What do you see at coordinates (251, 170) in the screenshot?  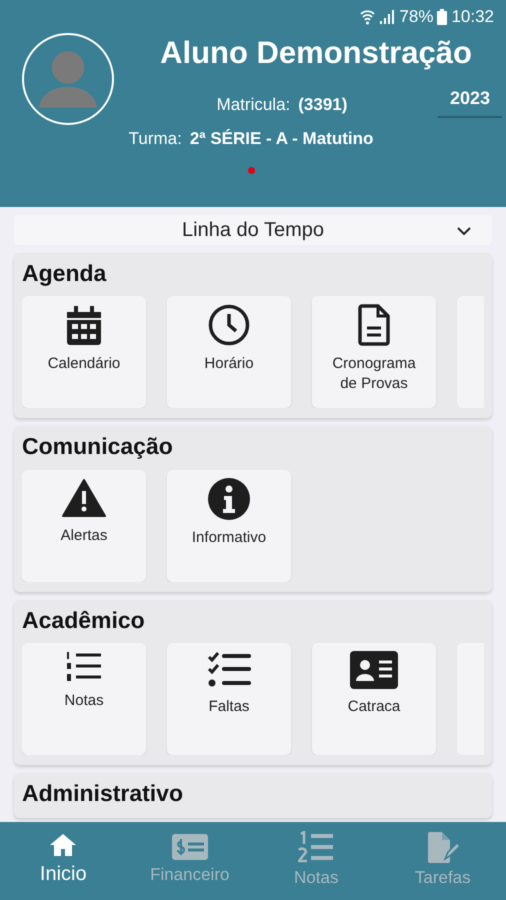 I see `page-indicator-dot` at bounding box center [251, 170].